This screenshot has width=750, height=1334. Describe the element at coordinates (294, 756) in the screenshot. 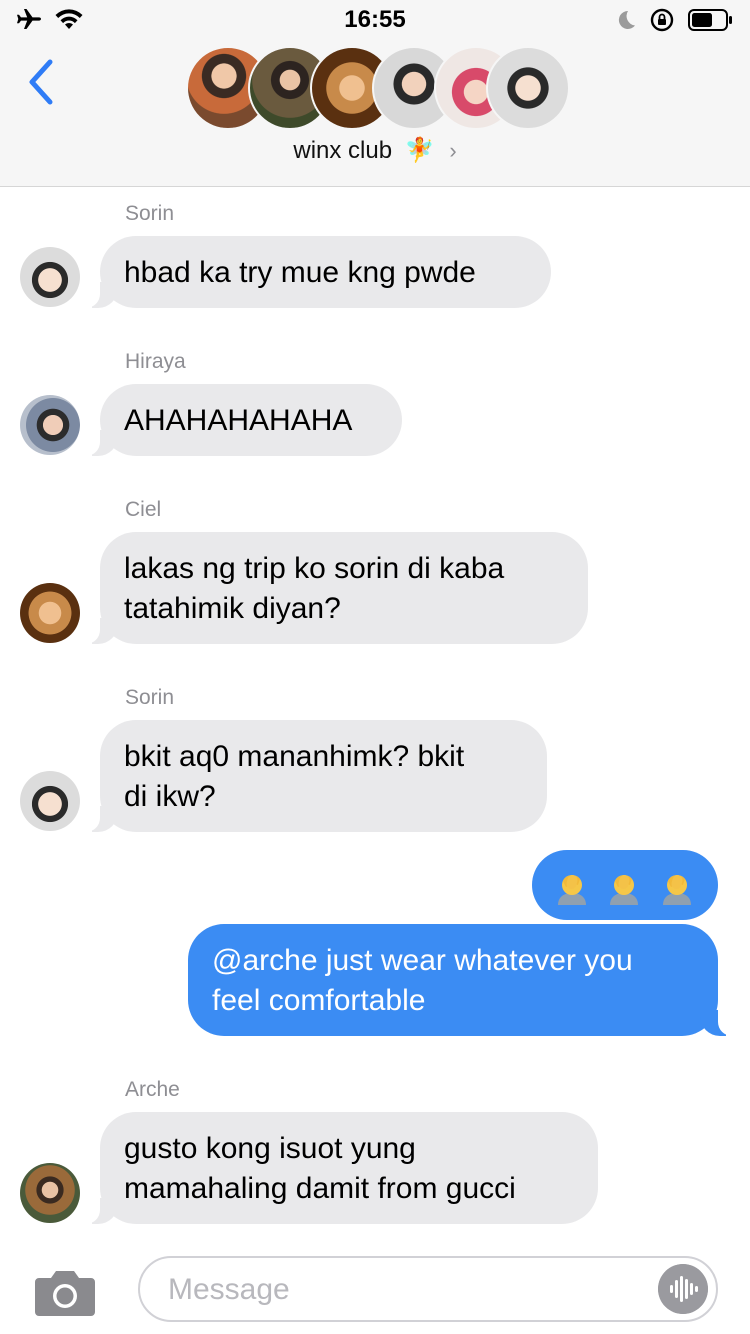

I see `message-text-line: bkit aq0 mananhimk? bkit` at that location.